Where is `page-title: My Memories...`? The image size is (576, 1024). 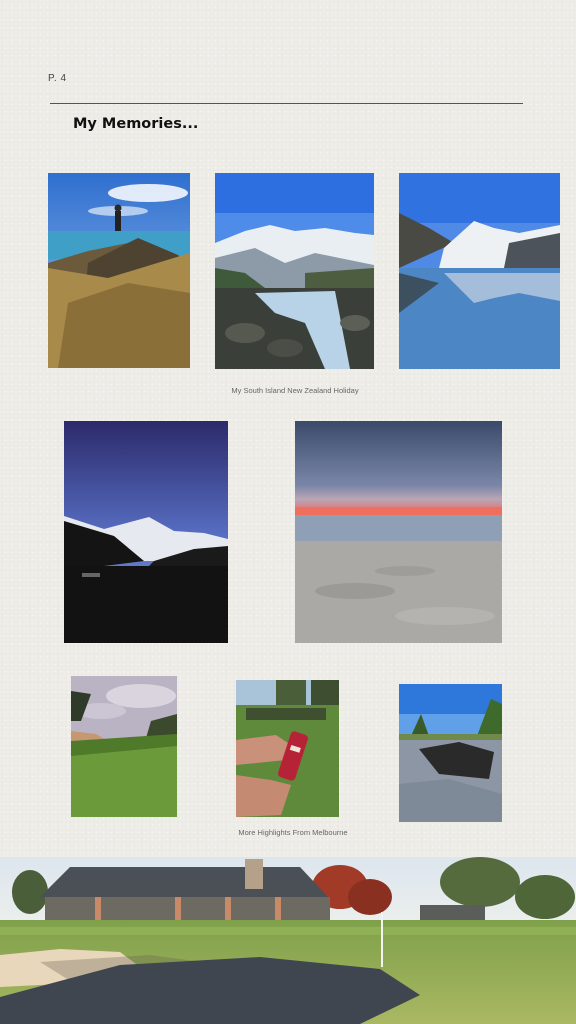 page-title: My Memories... is located at coordinates (136, 124).